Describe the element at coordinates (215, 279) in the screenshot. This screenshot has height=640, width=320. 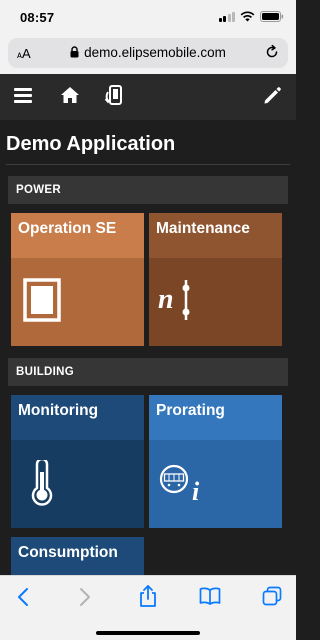
I see `tile-maintenance: Maintenance n` at that location.